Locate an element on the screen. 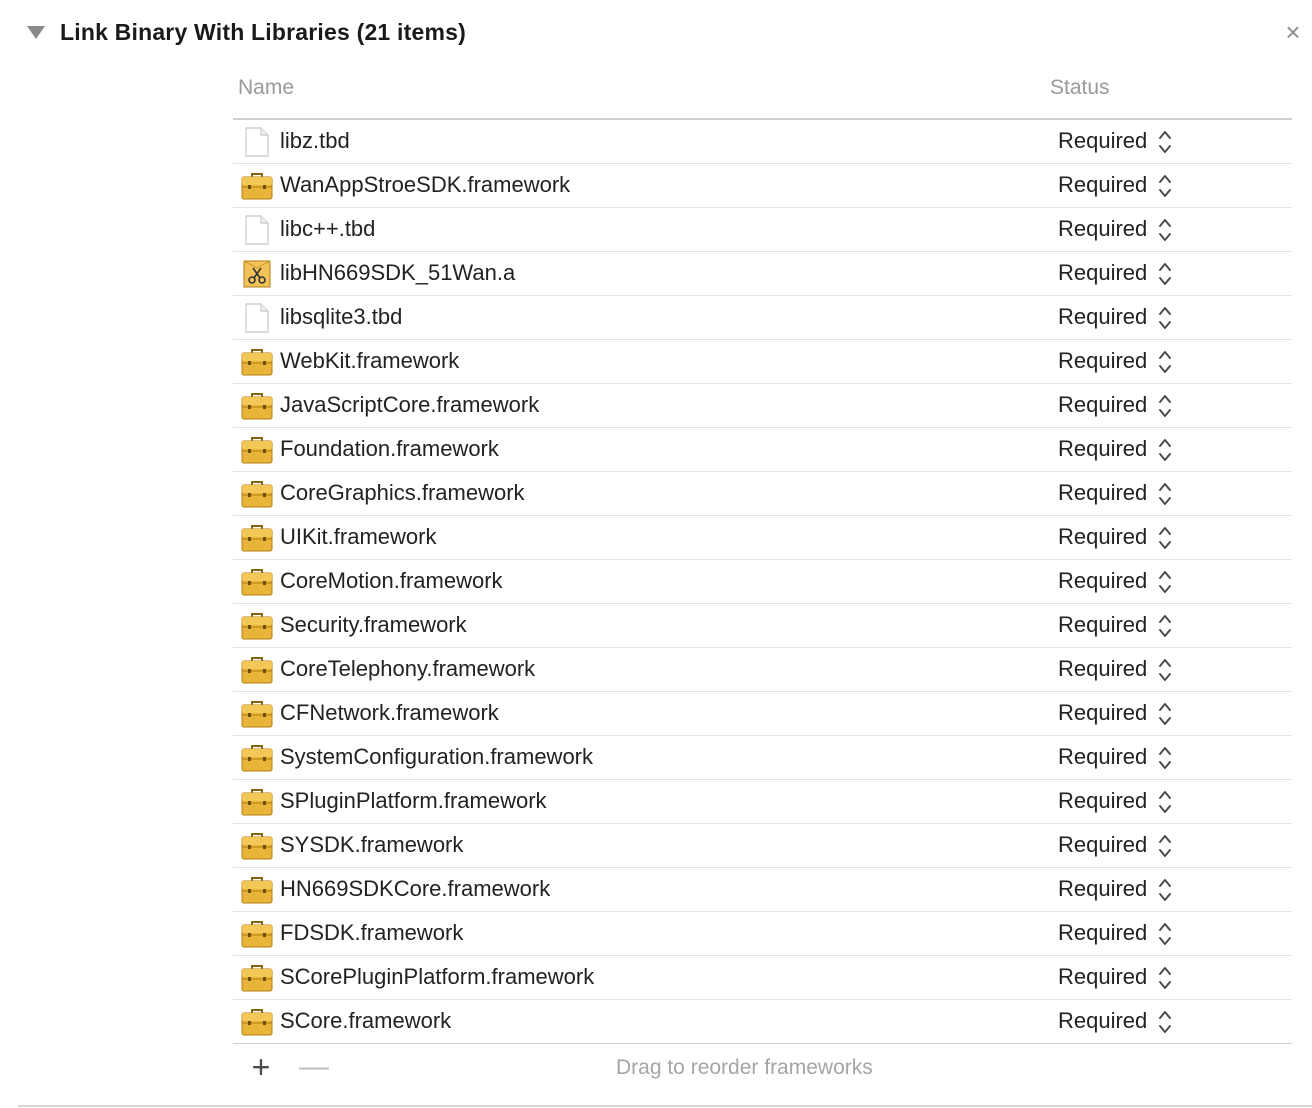 The image size is (1312, 1108). table-row: CoreMotion.framework Required is located at coordinates (762, 582).